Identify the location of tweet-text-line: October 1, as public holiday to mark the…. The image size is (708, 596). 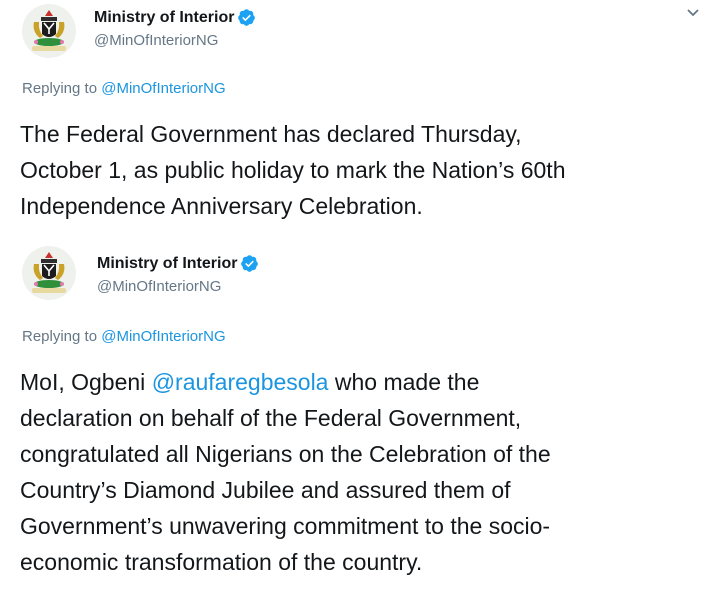
(293, 170).